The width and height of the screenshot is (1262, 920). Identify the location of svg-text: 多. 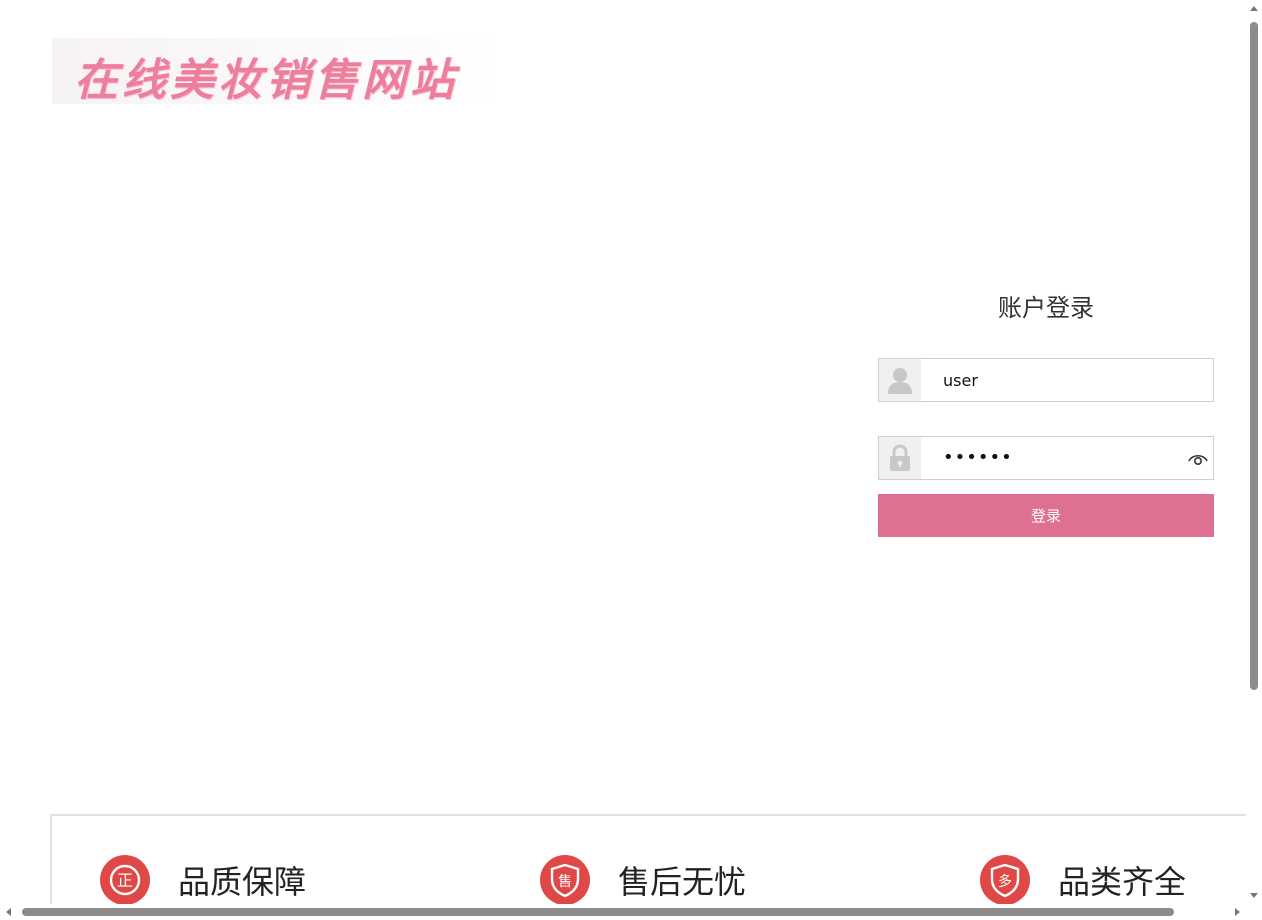
(1005, 881).